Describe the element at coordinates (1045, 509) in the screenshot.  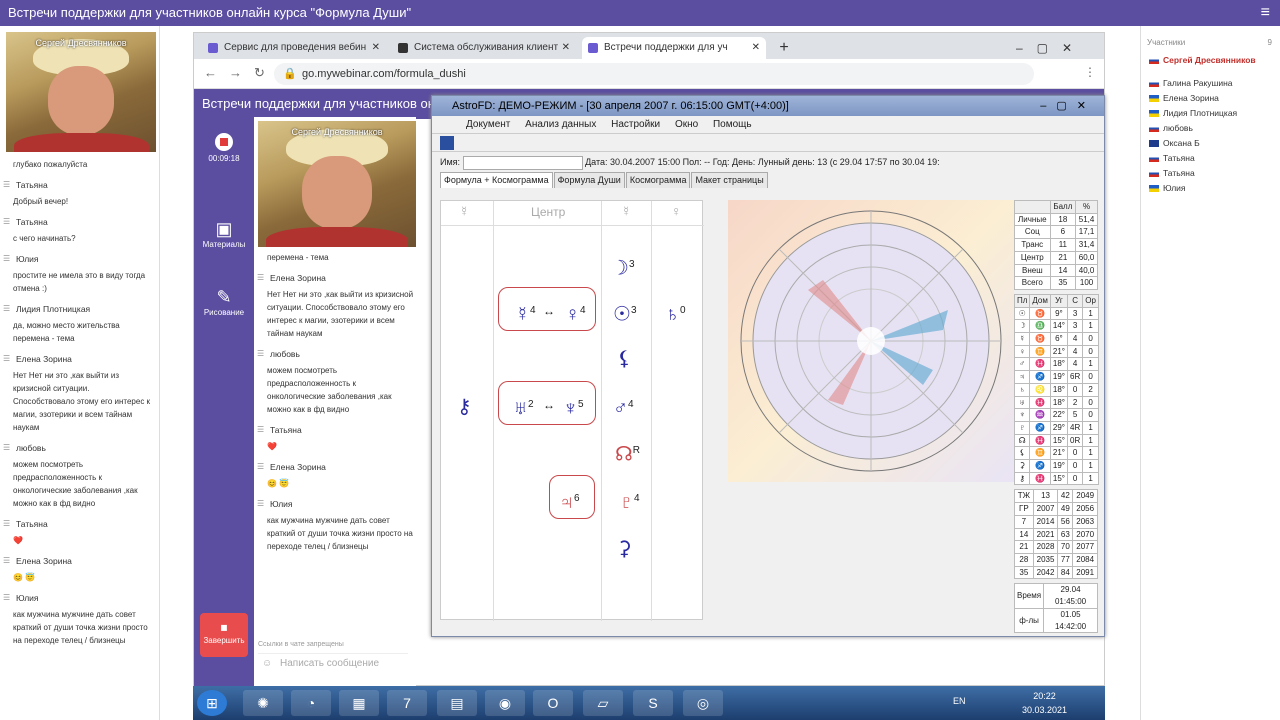
I see `table-cell: 2007` at that location.